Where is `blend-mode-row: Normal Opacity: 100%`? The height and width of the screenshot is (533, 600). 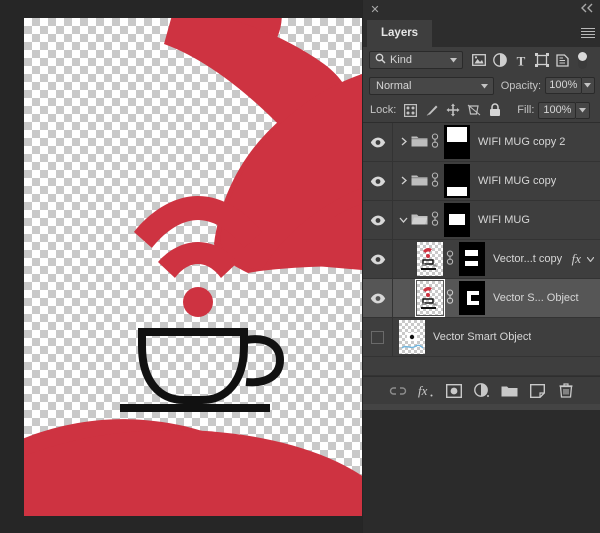
blend-mode-row: Normal Opacity: 100% is located at coordinates (481, 85).